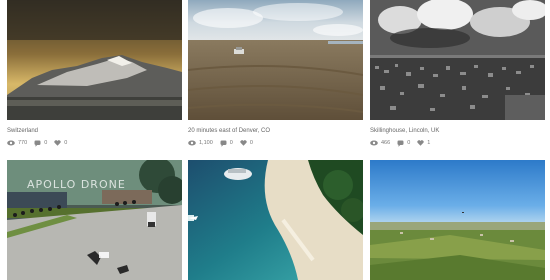  Describe the element at coordinates (429, 143) in the screenshot. I see `likes-count: 1` at that location.